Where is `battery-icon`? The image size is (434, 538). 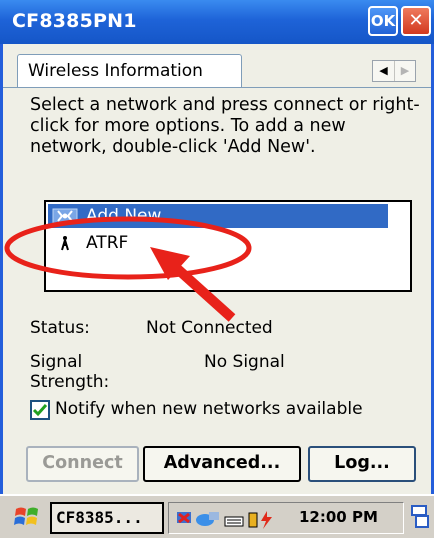
battery-icon is located at coordinates (253, 520).